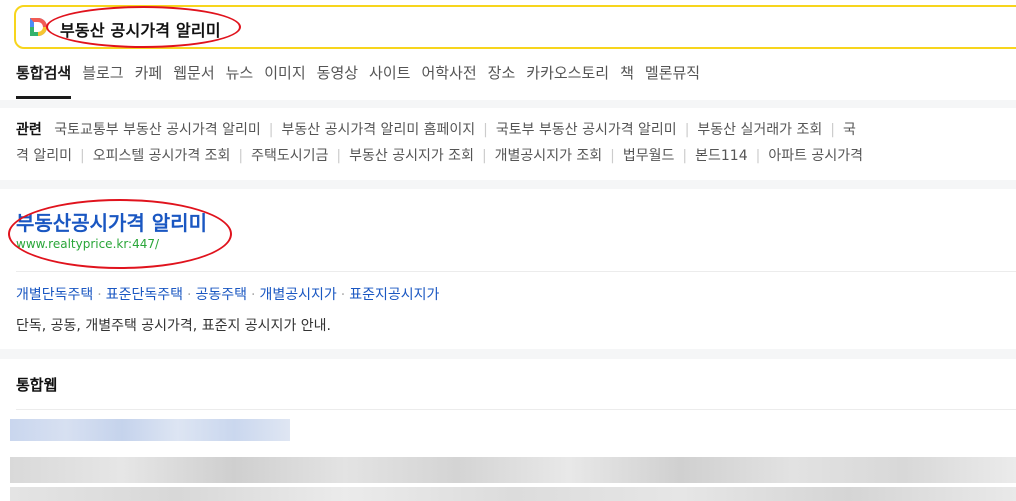  Describe the element at coordinates (149, 72) in the screenshot. I see `tab-2: 카페` at that location.